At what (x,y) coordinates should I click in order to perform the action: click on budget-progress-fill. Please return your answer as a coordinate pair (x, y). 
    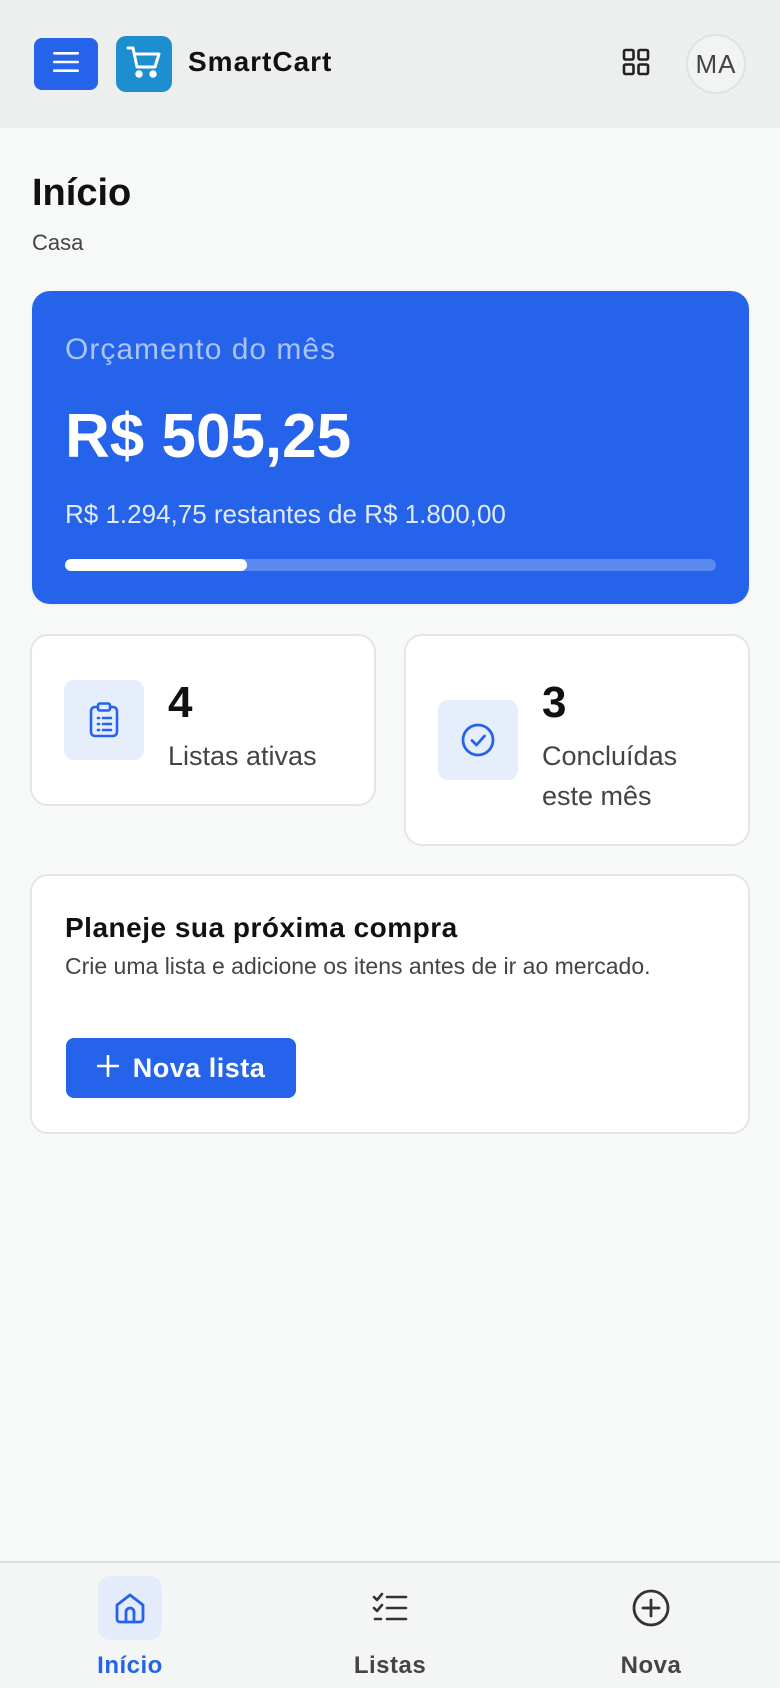
    Looking at the image, I should click on (156, 565).